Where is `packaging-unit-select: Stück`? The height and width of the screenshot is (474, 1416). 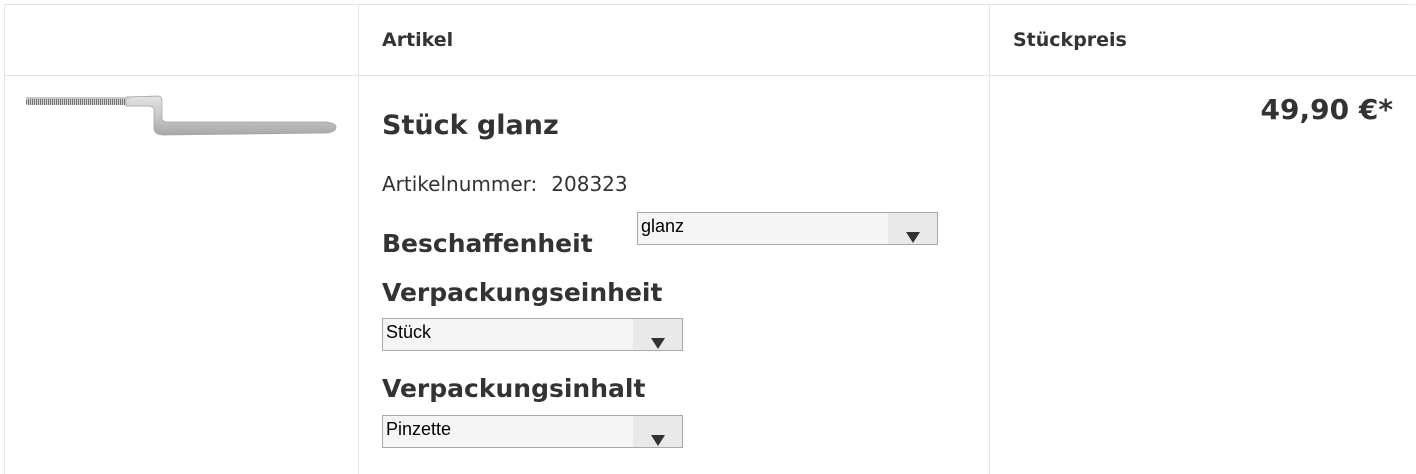 packaging-unit-select: Stück is located at coordinates (532, 334).